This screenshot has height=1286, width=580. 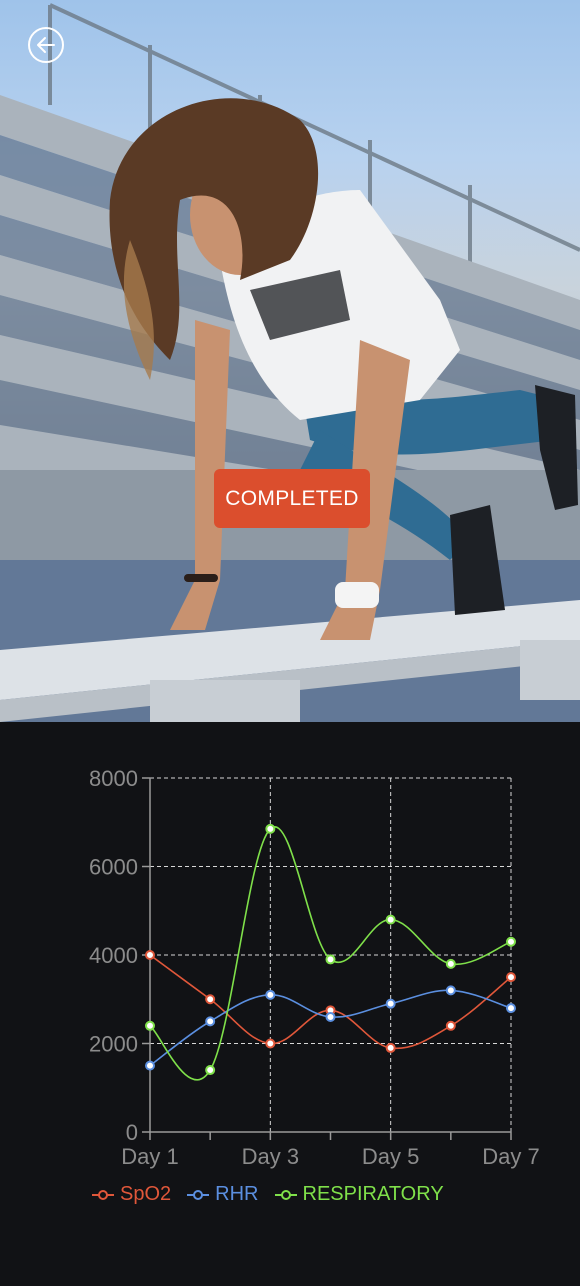 What do you see at coordinates (113, 955) in the screenshot?
I see `y-tick-label: 4000` at bounding box center [113, 955].